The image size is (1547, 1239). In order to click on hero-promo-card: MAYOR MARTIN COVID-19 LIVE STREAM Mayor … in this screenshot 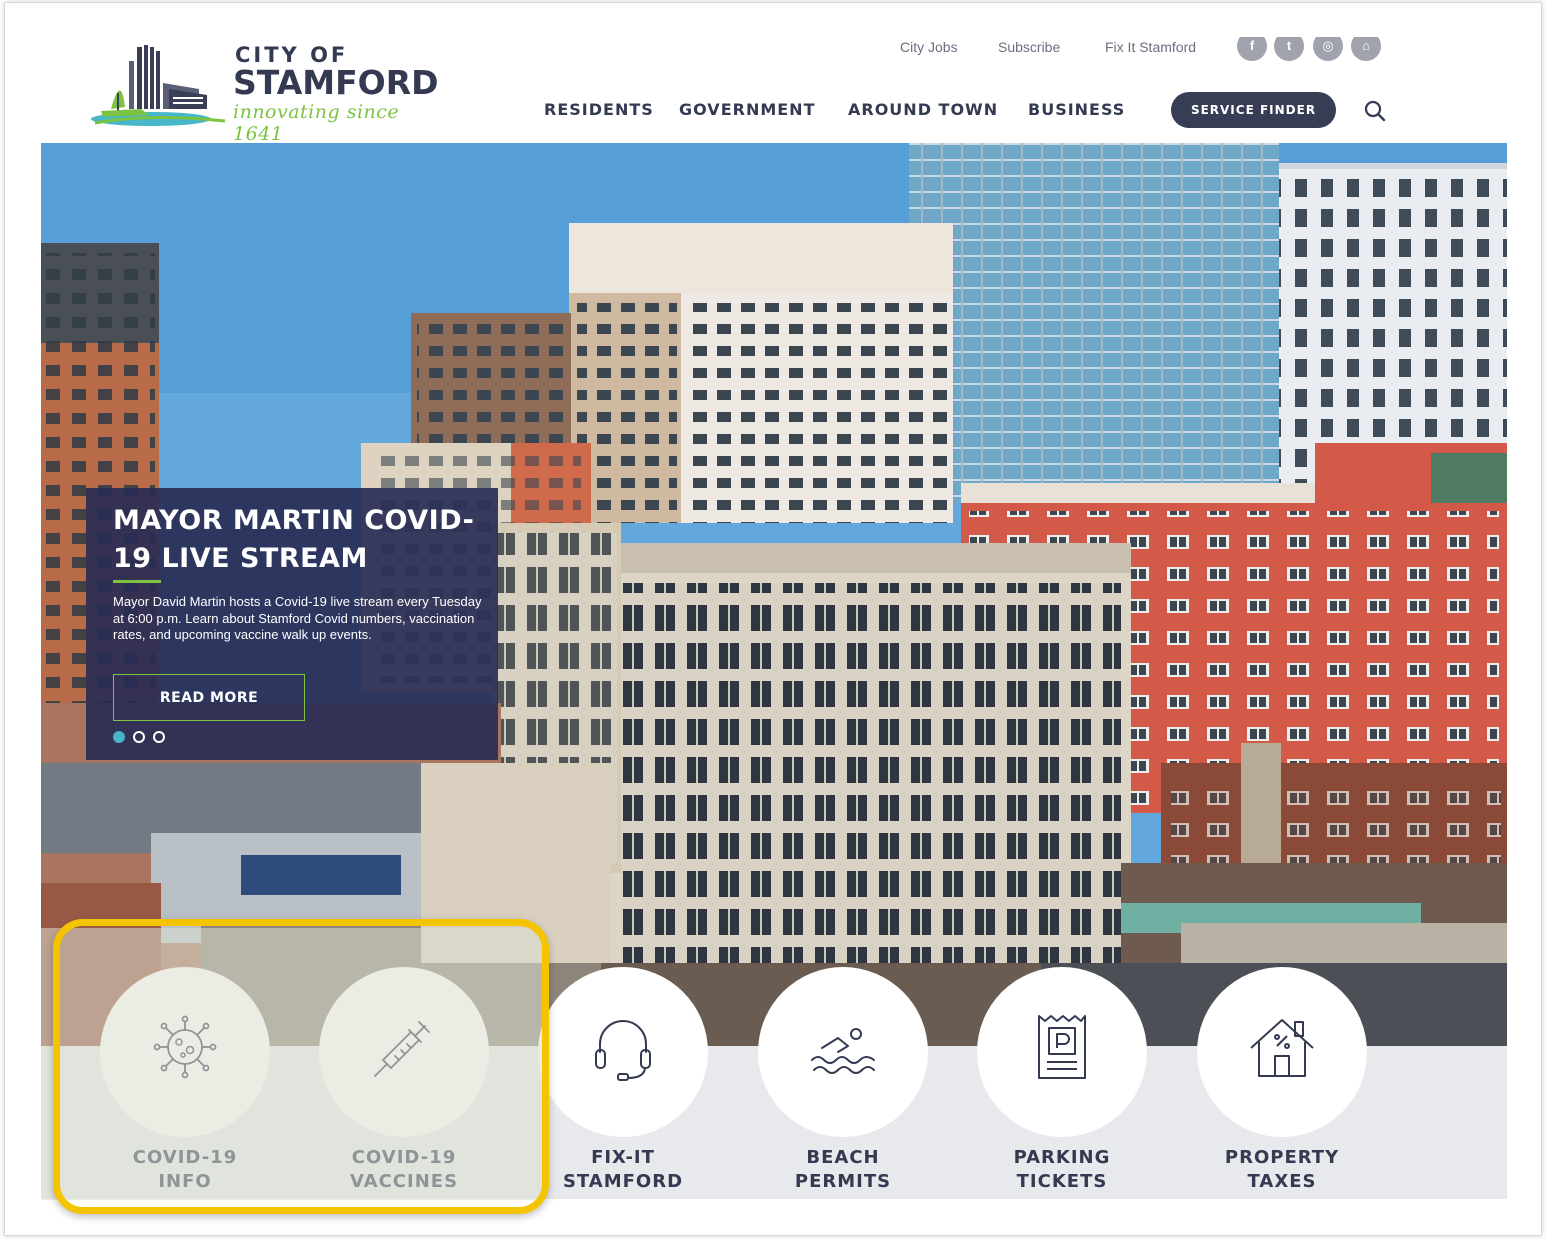, I will do `click(292, 624)`.